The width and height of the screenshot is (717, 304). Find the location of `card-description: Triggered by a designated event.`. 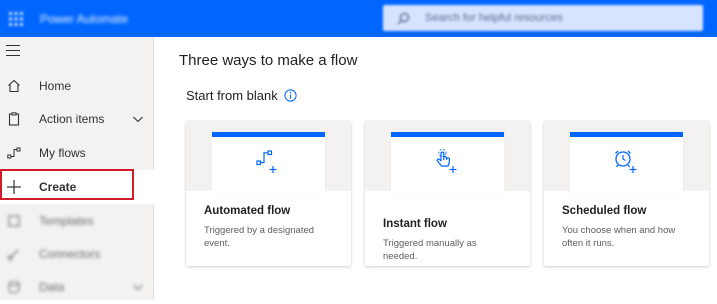

card-description: Triggered by a designated event. is located at coordinates (259, 237).